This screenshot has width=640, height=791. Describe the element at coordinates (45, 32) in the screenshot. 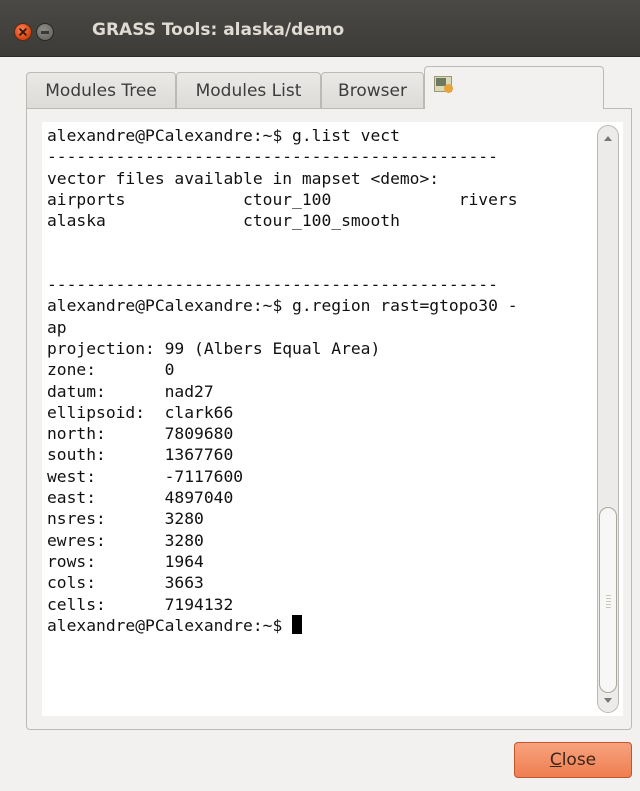

I see `window-minimize-icon` at that location.